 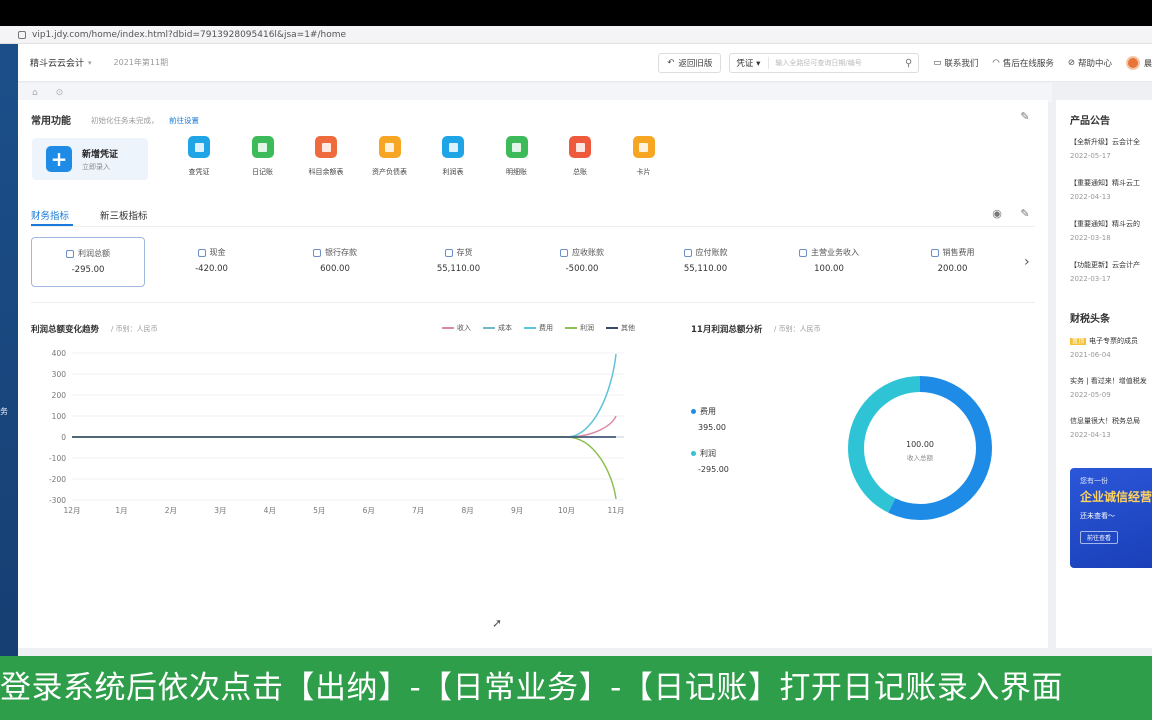 What do you see at coordinates (212, 262) in the screenshot?
I see `metric-card: 现金 -420.00` at bounding box center [212, 262].